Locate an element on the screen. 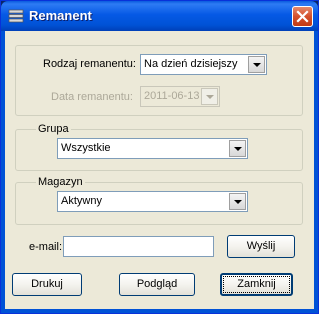 This screenshot has width=320, height=314. close-window-button is located at coordinates (302, 16).